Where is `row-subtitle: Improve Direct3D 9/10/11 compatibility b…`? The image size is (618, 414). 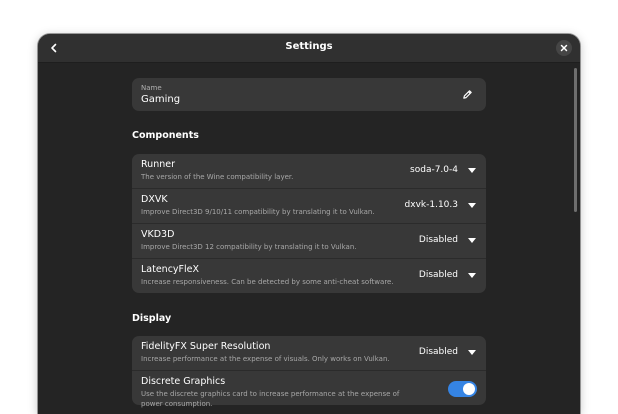 row-subtitle: Improve Direct3D 9/10/11 compatibility b… is located at coordinates (258, 212).